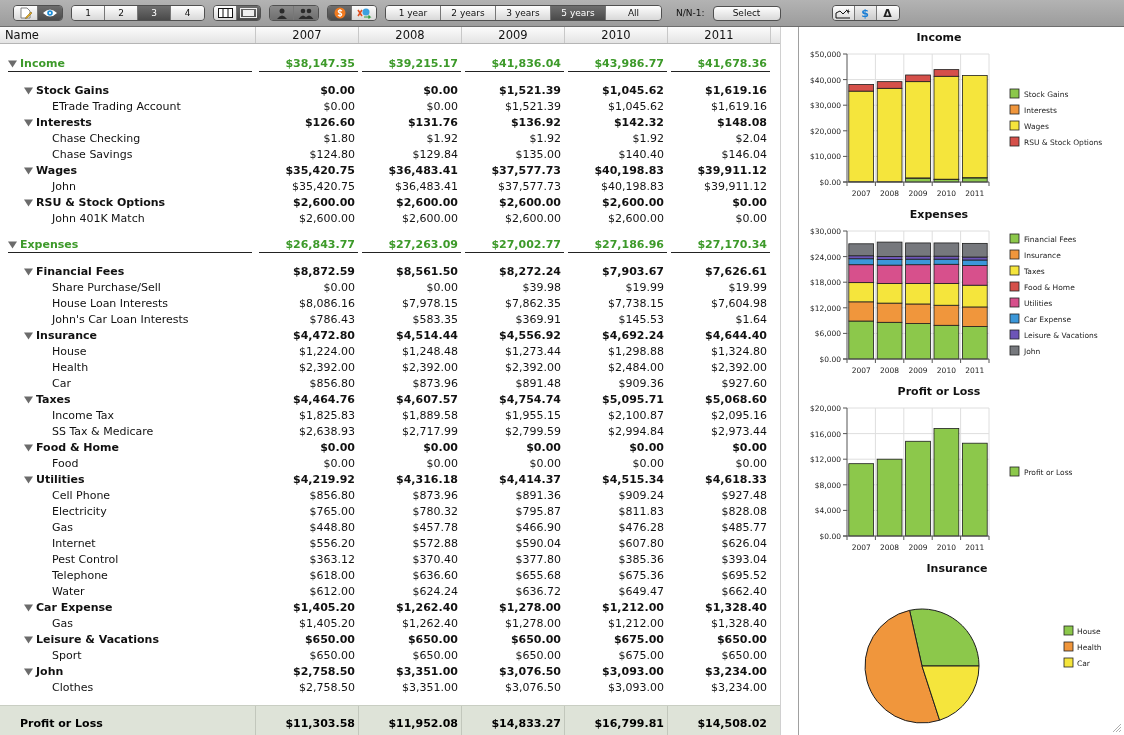 The image size is (1124, 735). I want to click on table-cell-text: $891.48, so click(538, 383).